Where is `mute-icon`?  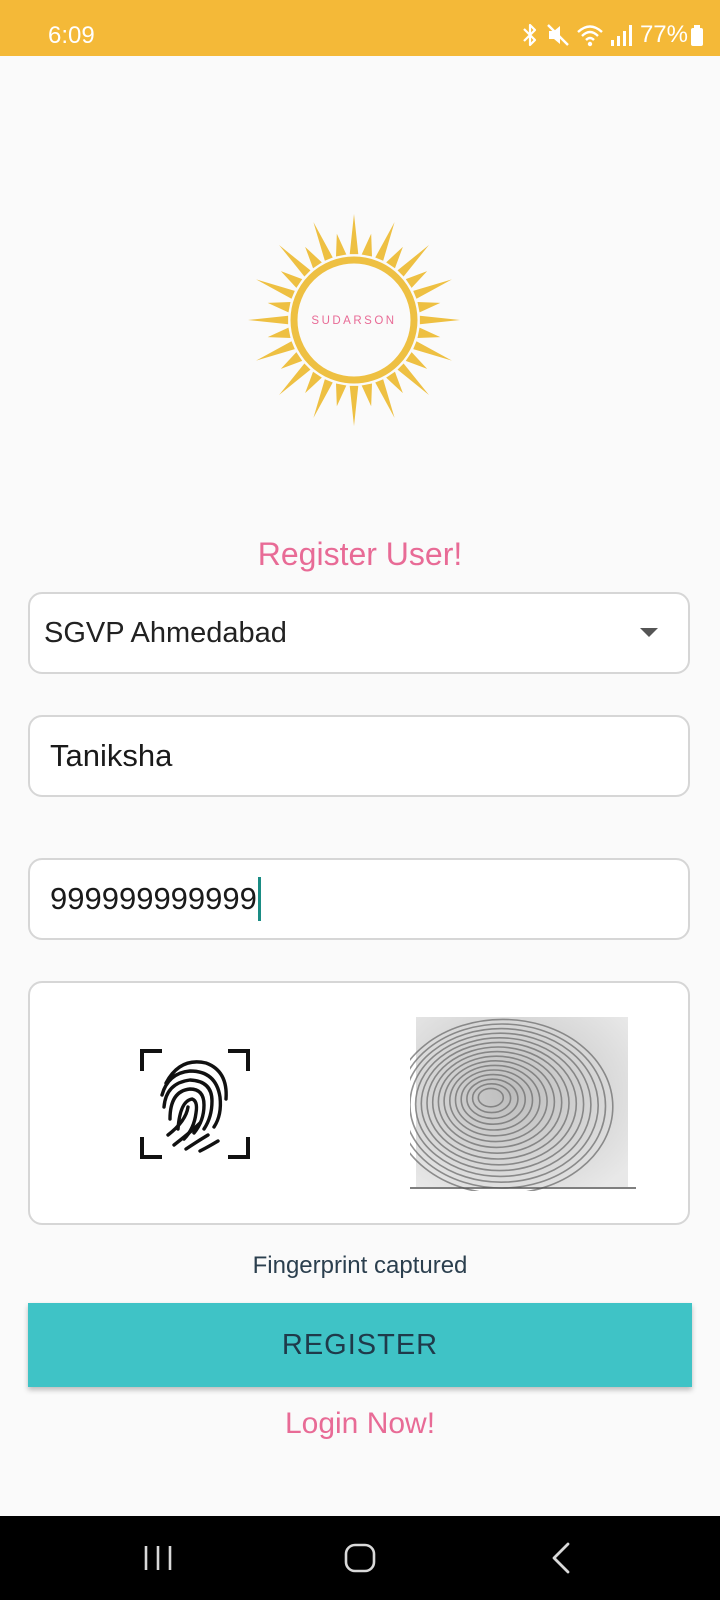
mute-icon is located at coordinates (558, 35).